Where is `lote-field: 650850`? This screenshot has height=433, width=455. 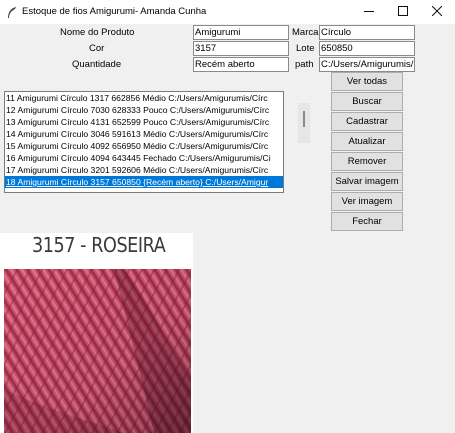 lote-field: 650850 is located at coordinates (367, 48).